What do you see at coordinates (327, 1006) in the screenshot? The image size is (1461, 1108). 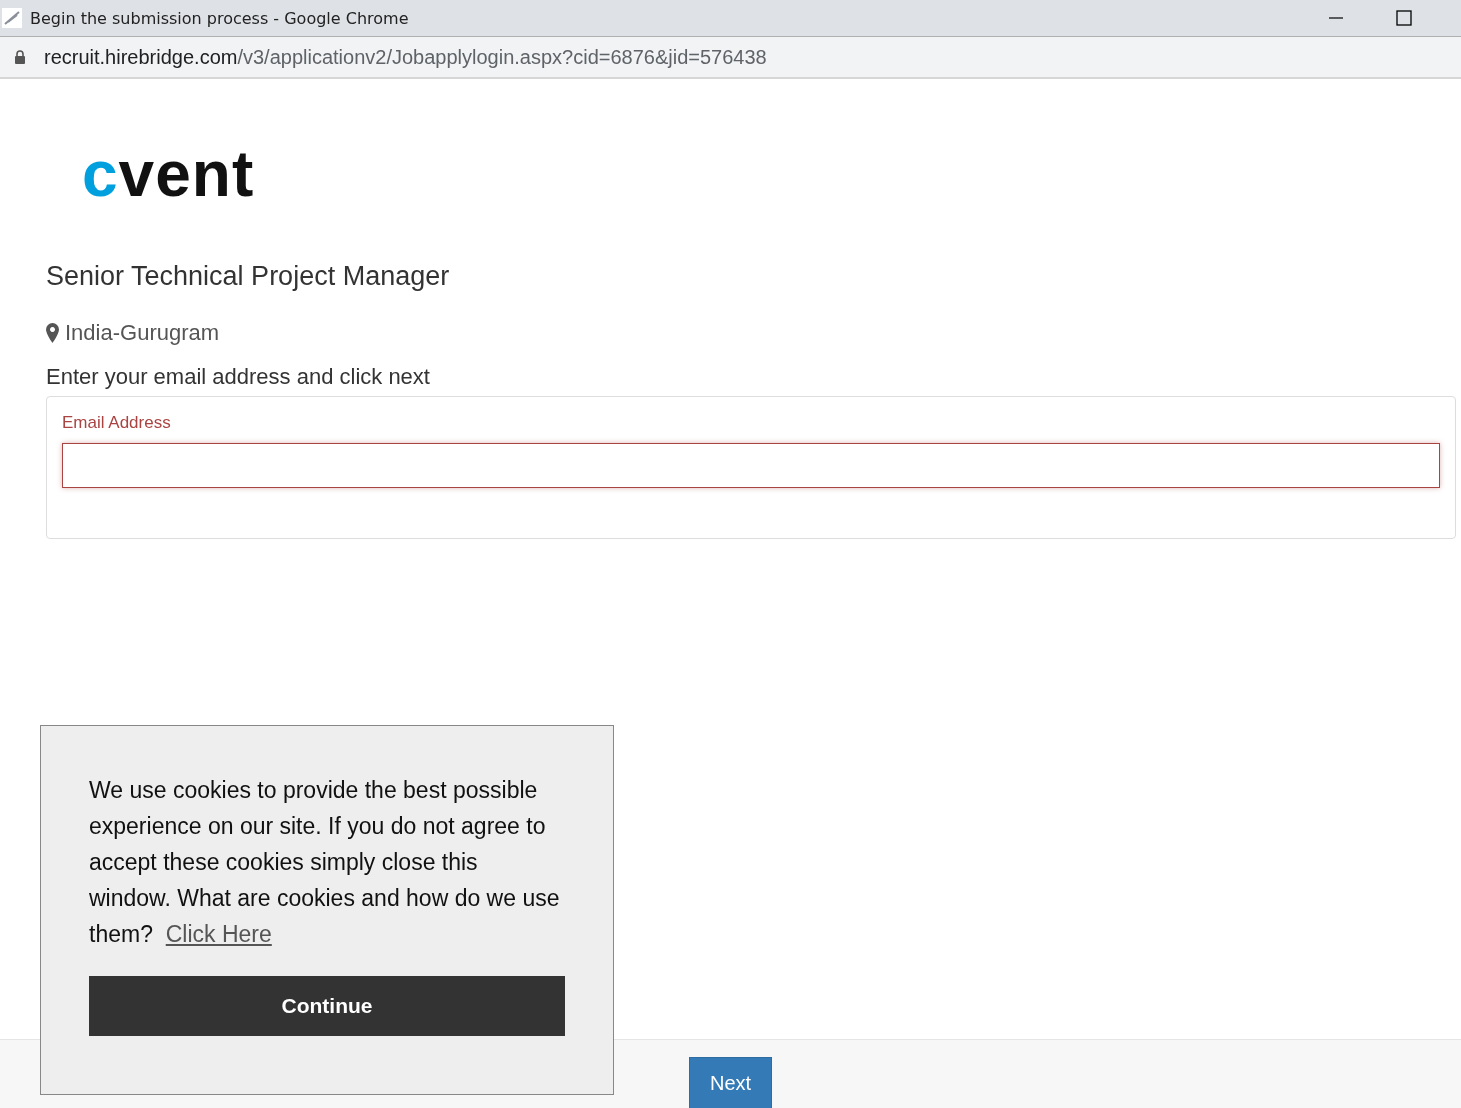 I see `continue-button: Continue` at bounding box center [327, 1006].